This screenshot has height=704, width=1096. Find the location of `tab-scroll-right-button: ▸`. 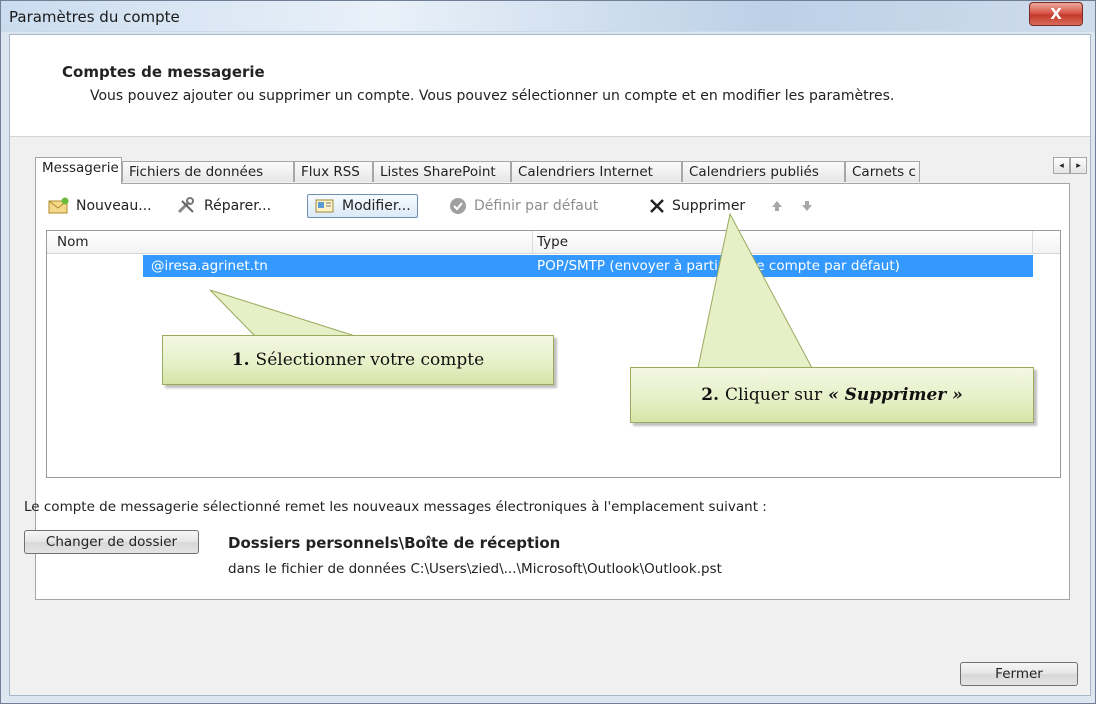

tab-scroll-right-button: ▸ is located at coordinates (1078, 165).